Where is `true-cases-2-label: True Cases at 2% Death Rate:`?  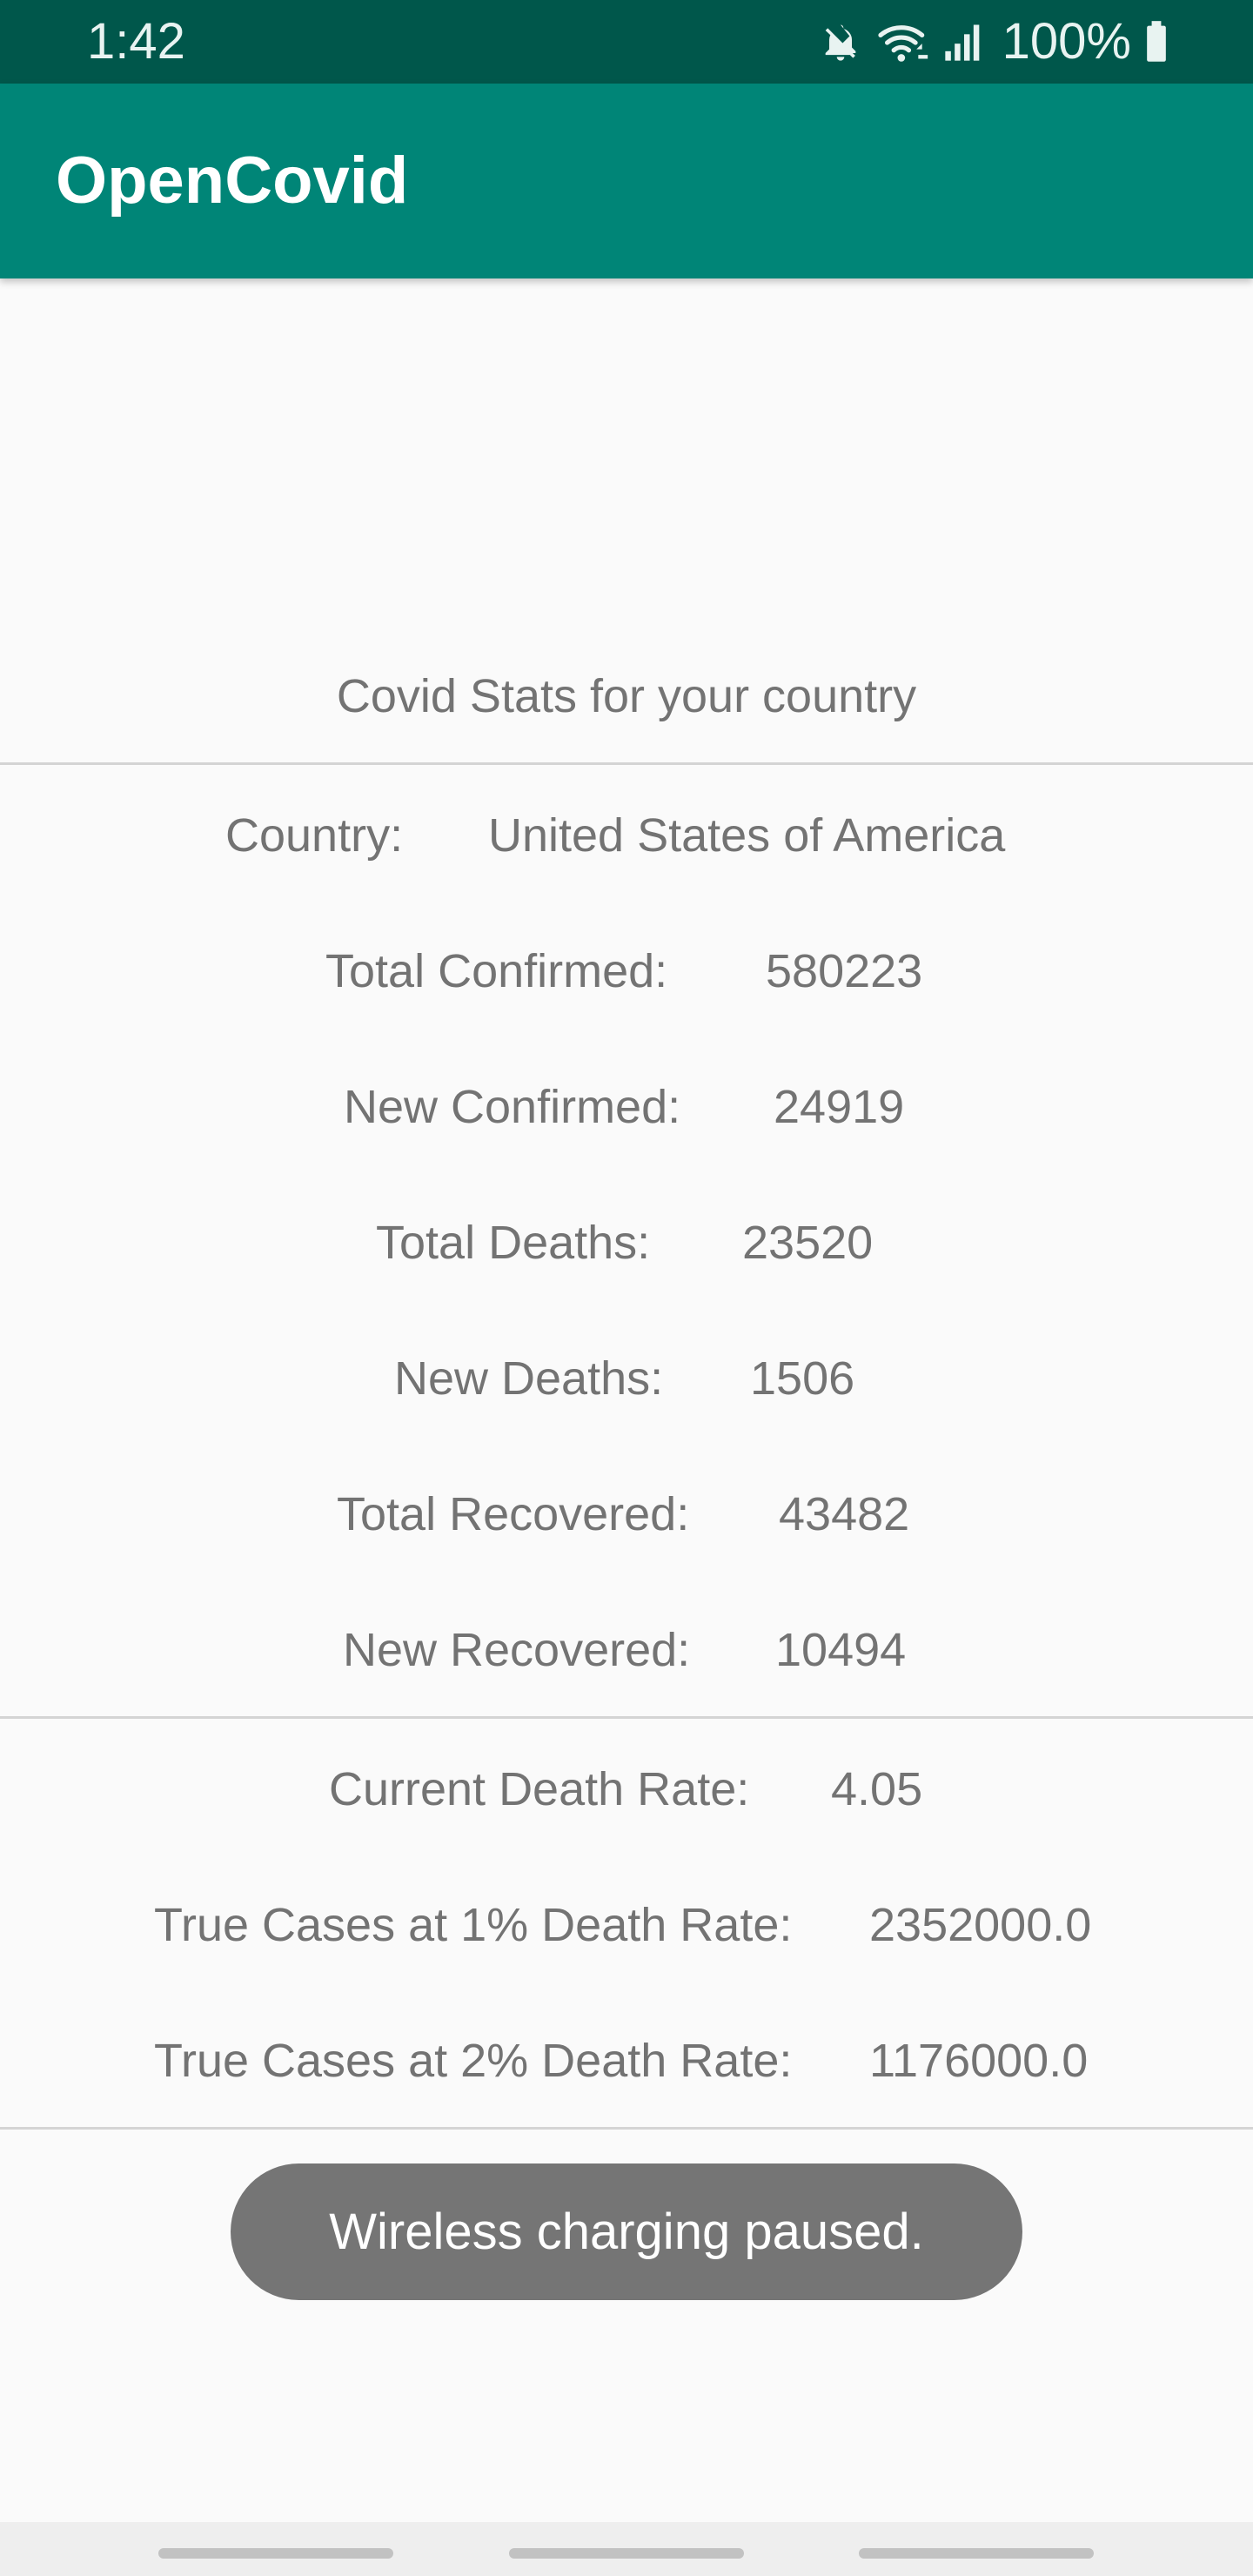
true-cases-2-label: True Cases at 2% Death Rate: is located at coordinates (473, 2061).